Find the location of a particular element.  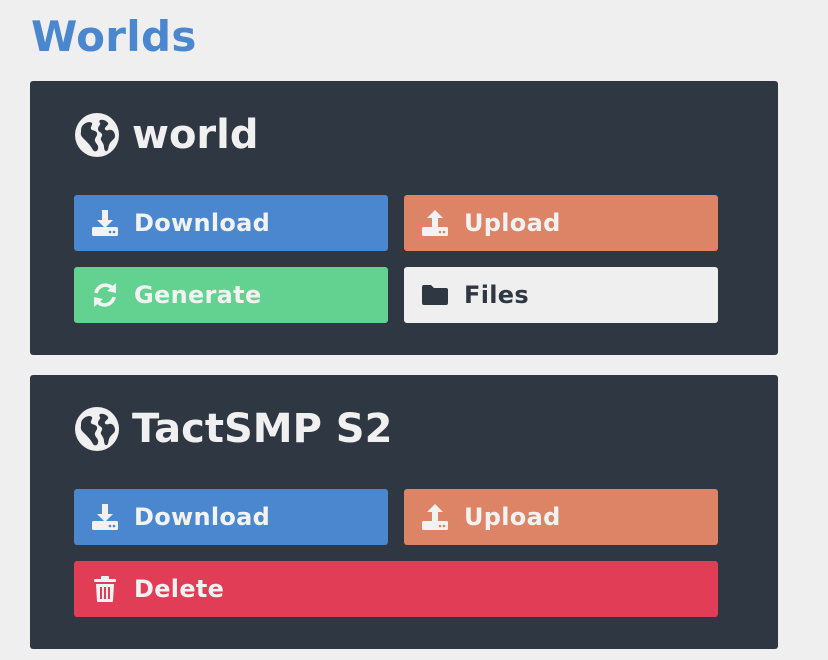

sync-icon is located at coordinates (105, 295).